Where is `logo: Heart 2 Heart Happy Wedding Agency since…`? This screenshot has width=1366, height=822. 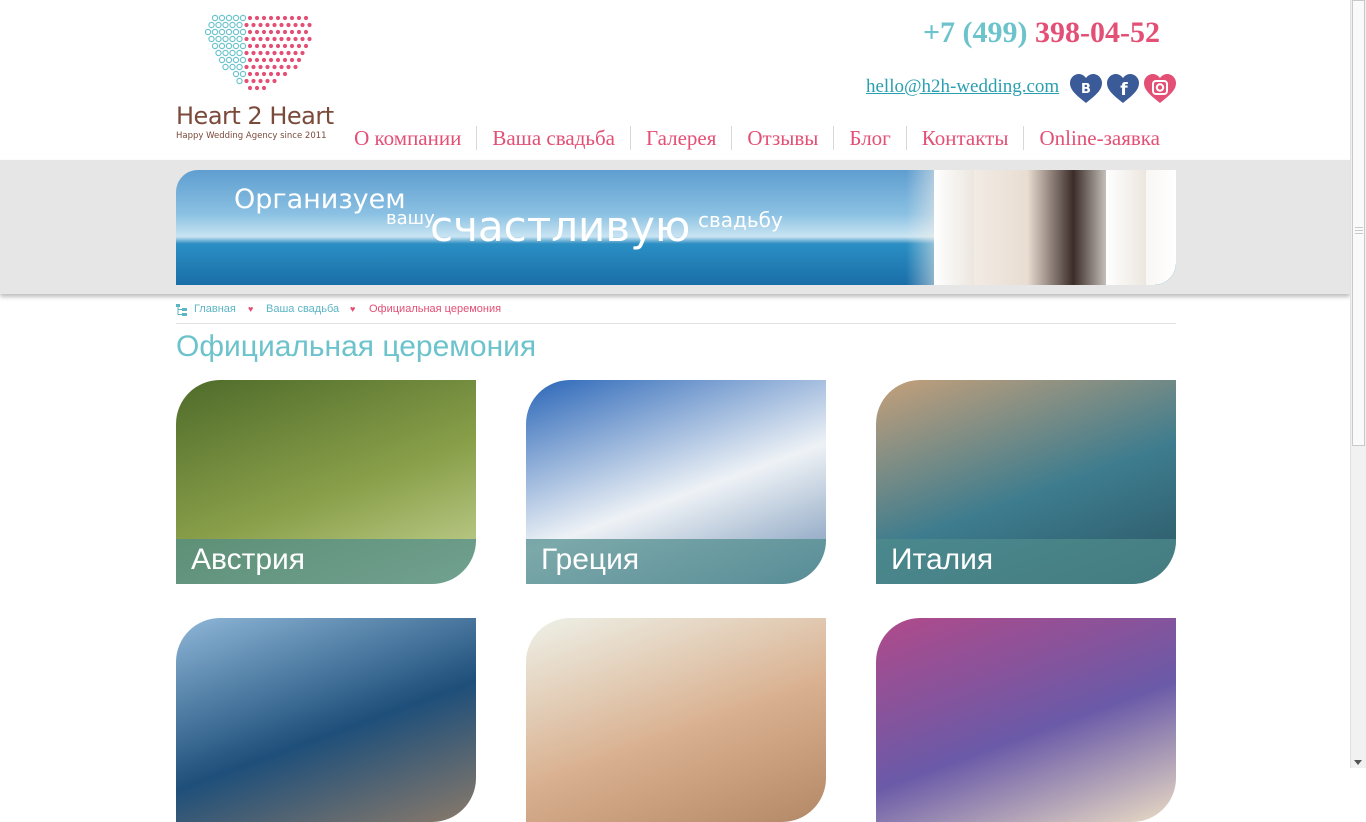
logo: Heart 2 Heart Happy Wedding Agency since… is located at coordinates (259, 79).